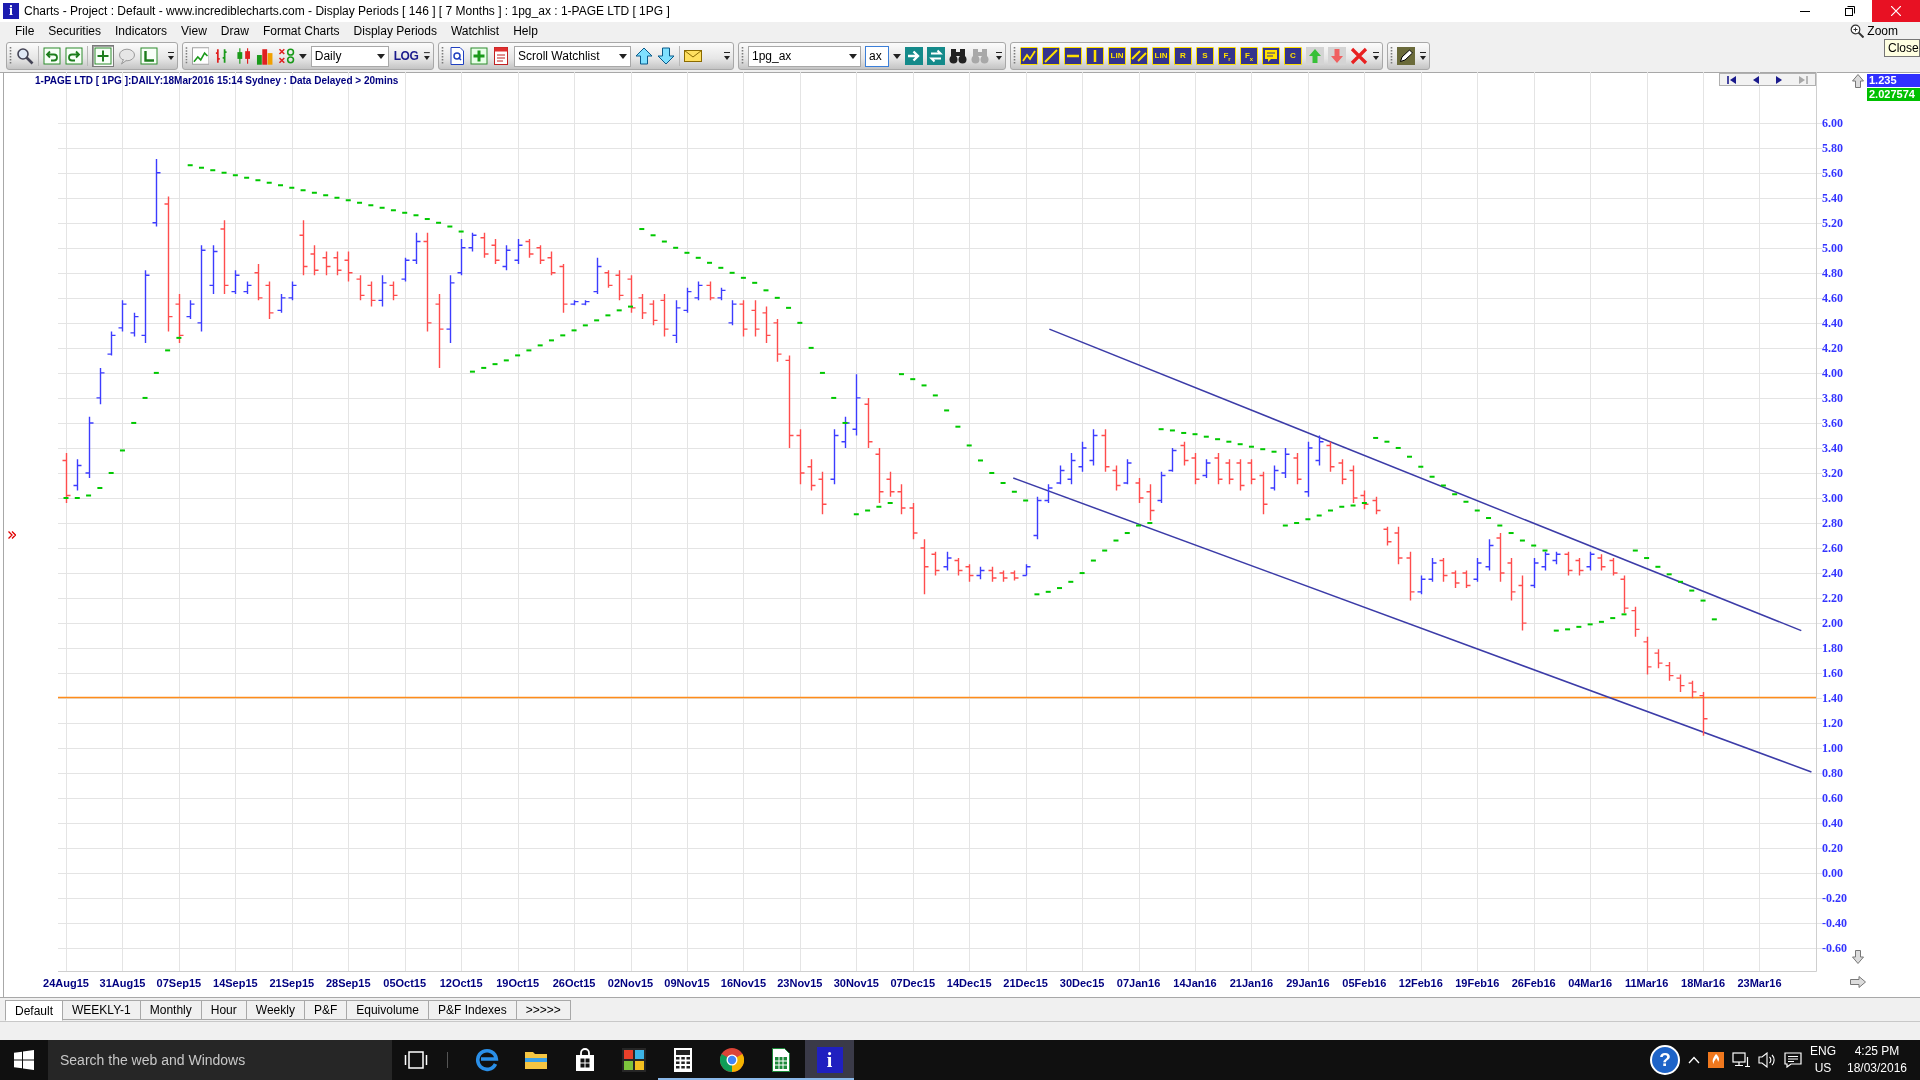  Describe the element at coordinates (1902, 48) in the screenshot. I see `tooltip: Close` at that location.